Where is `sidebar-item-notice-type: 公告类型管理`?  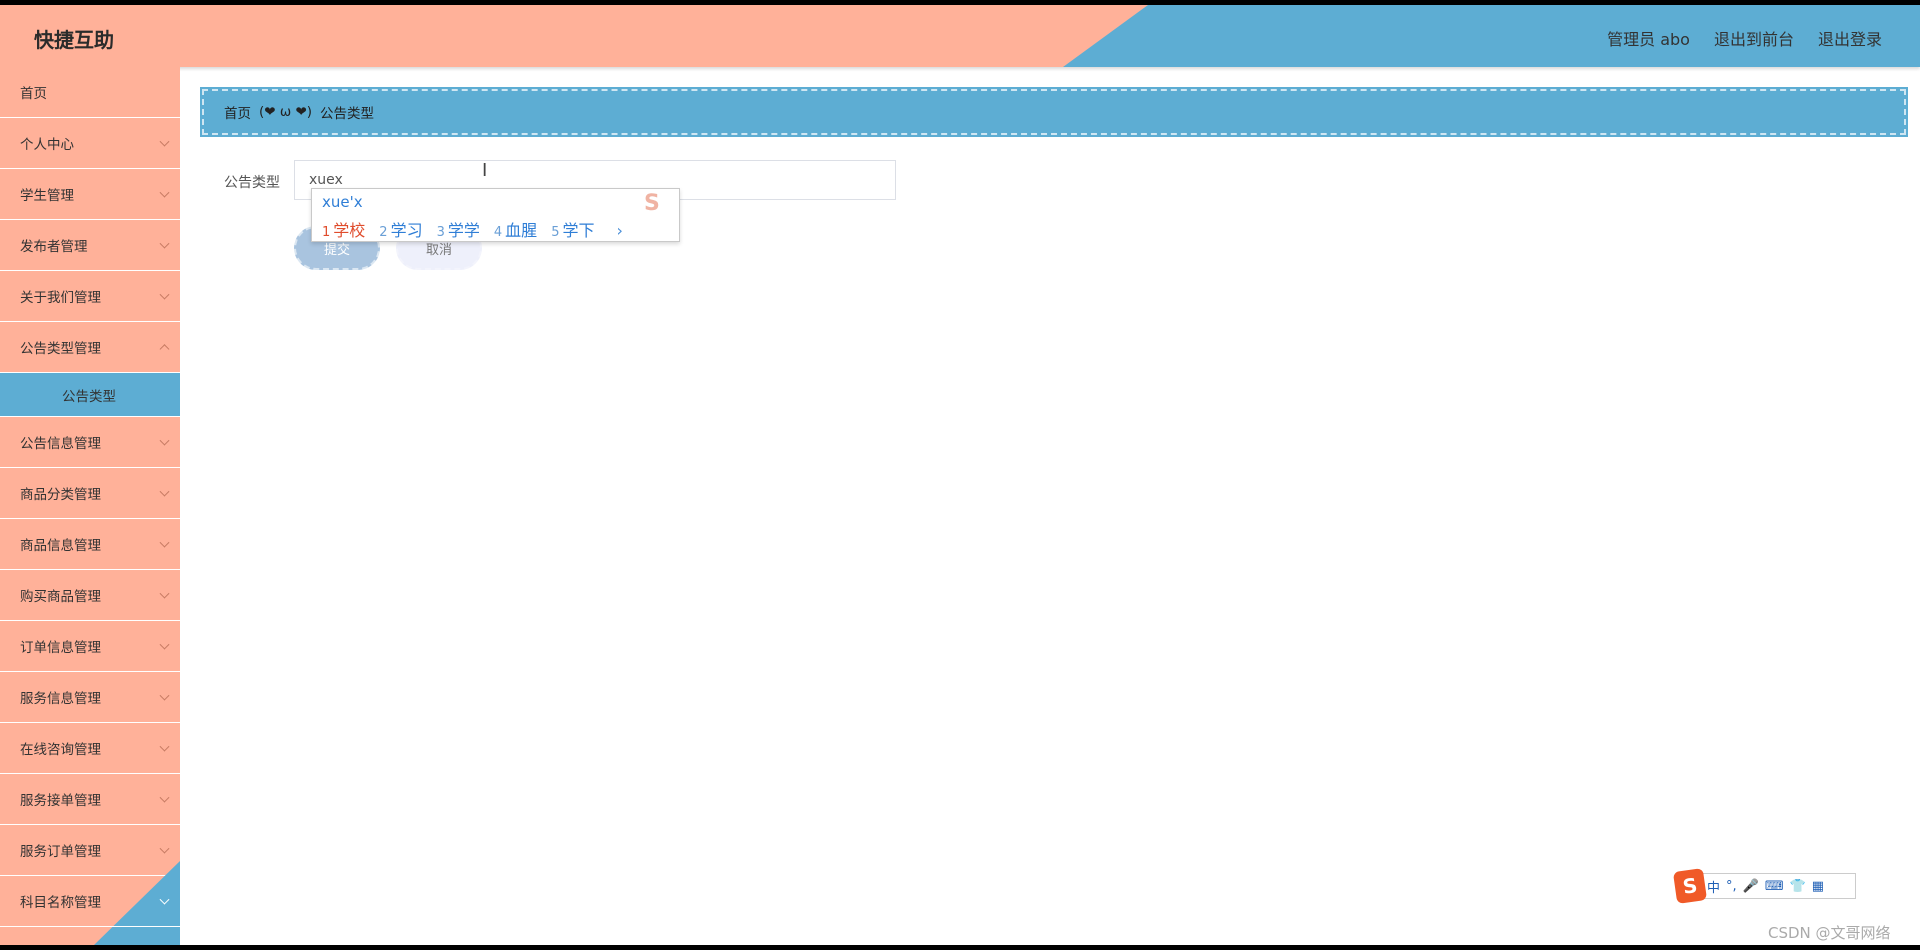 sidebar-item-notice-type: 公告类型管理 is located at coordinates (90, 347).